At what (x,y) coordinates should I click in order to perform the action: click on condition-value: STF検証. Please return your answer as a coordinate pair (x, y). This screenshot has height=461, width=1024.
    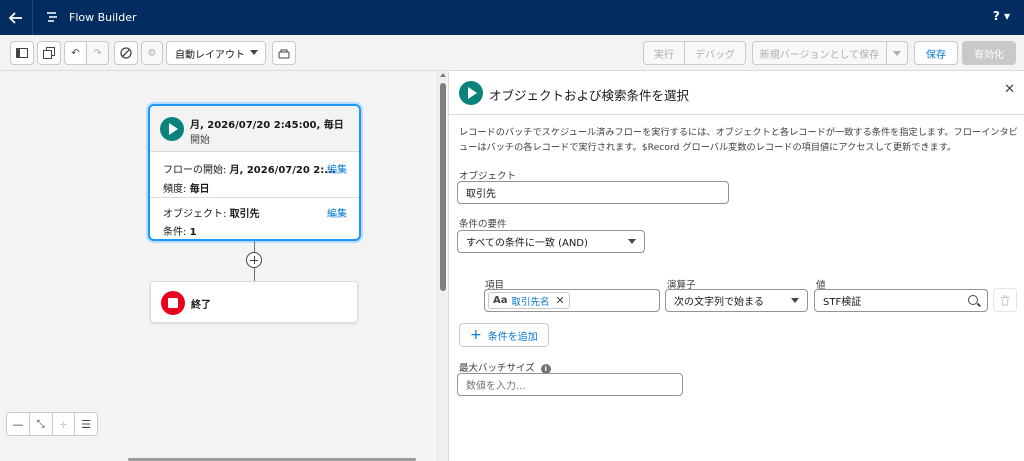
    Looking at the image, I should click on (842, 302).